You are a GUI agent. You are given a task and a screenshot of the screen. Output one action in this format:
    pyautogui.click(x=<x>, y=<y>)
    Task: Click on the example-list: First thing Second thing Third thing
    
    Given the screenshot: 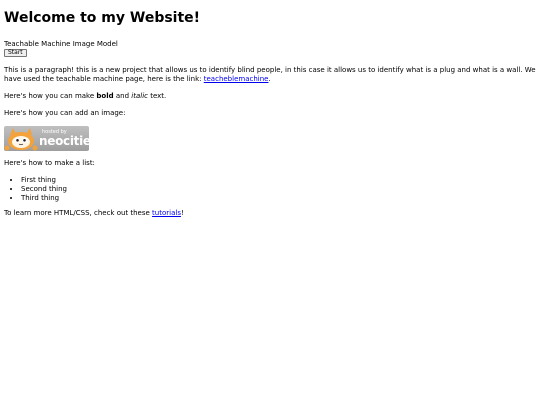 What is the action you would take?
    pyautogui.click(x=270, y=189)
    